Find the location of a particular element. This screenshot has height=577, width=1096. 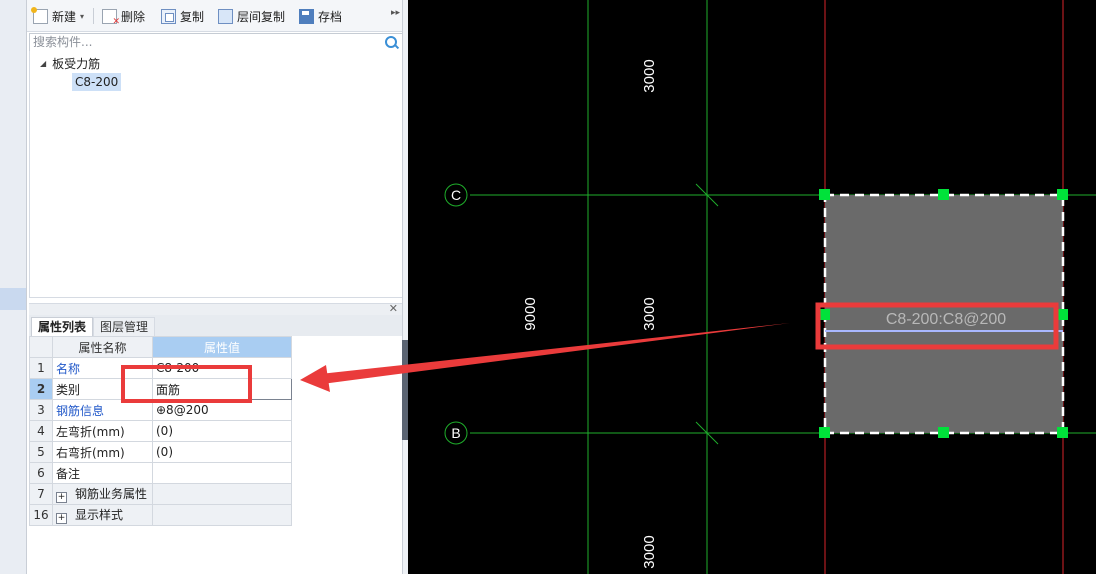

annotation-arrow-shaft is located at coordinates (555, 353).